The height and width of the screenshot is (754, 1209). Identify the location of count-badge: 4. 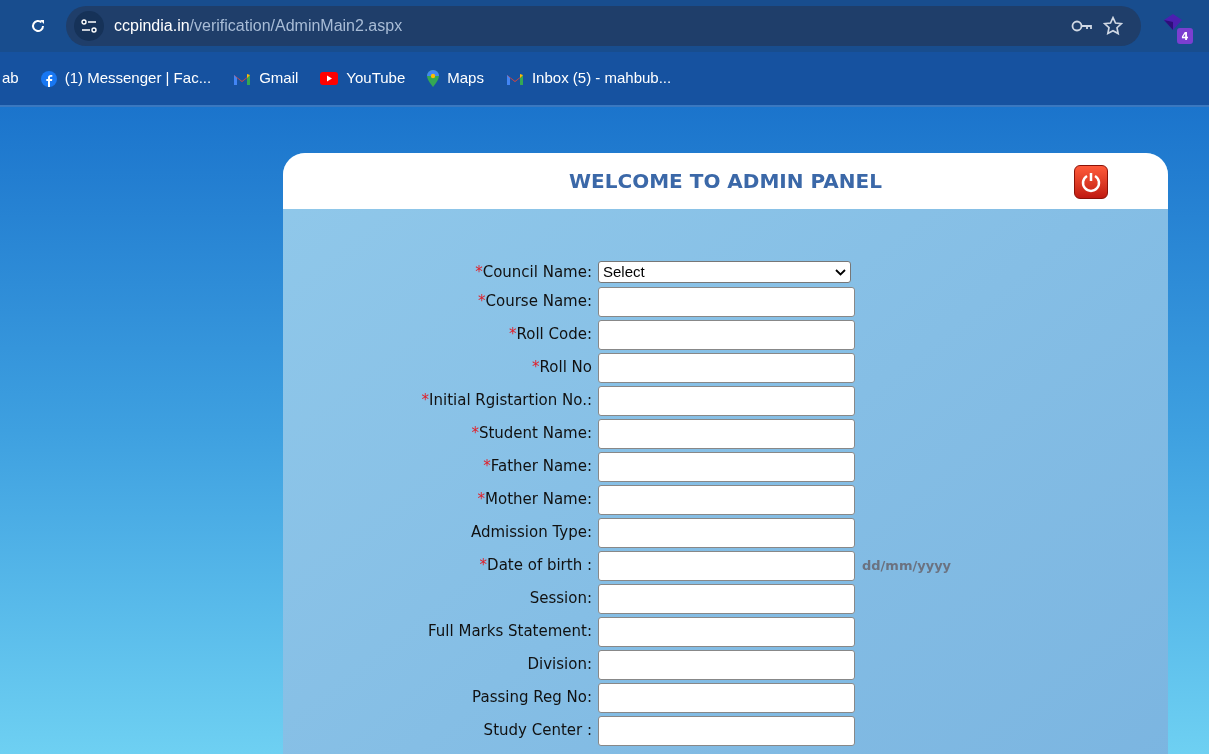
(1185, 36).